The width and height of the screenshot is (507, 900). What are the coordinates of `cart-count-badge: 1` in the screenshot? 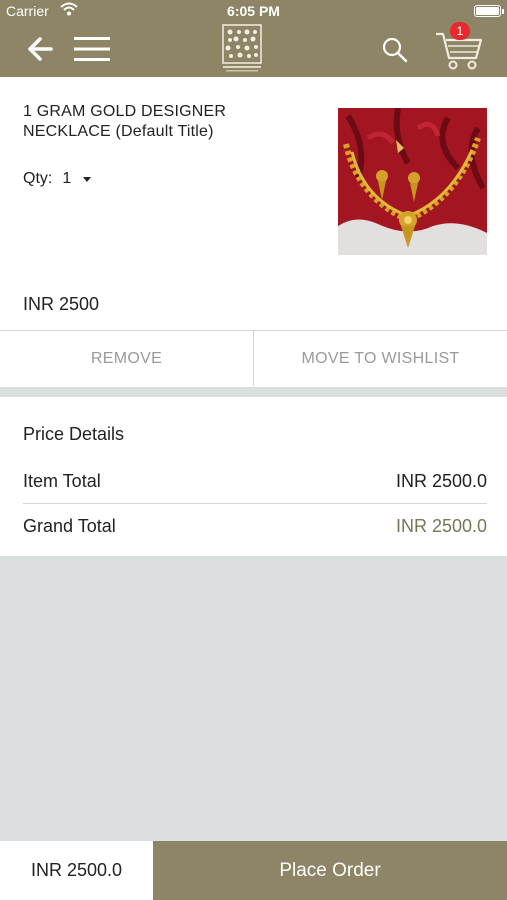 It's located at (460, 31).